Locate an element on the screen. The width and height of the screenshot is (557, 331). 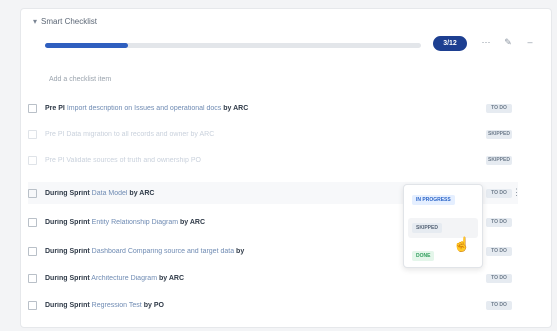
add-item-input: Add a checklist item is located at coordinates (80, 79).